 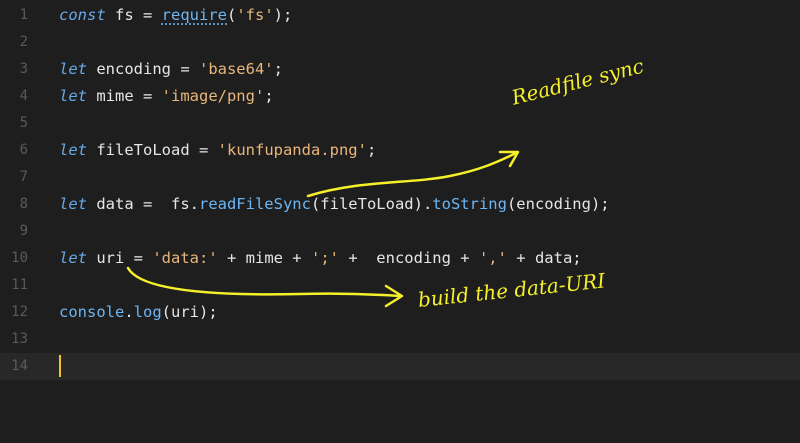 I want to click on arrow-datauri, so click(x=264, y=282).